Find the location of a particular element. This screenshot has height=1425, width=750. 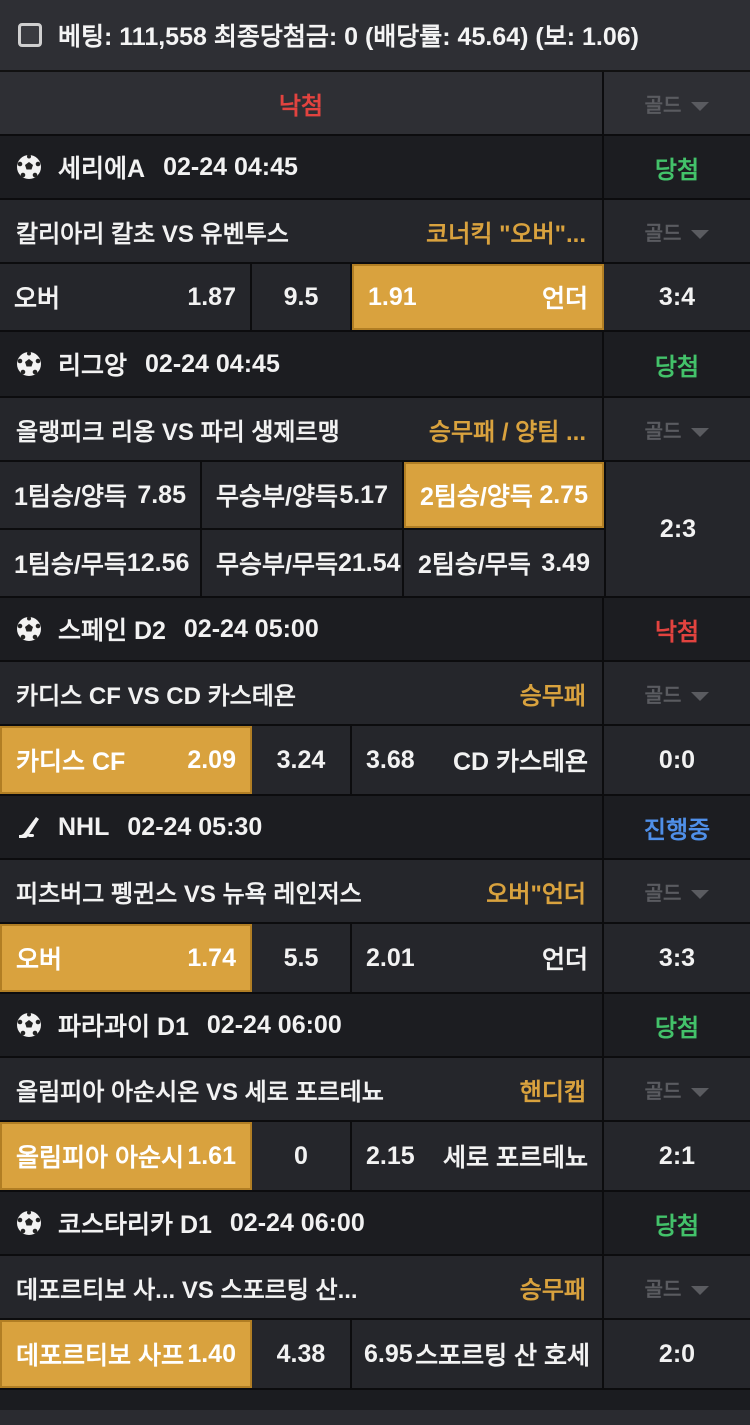

bottom-bar is located at coordinates (375, 1417).